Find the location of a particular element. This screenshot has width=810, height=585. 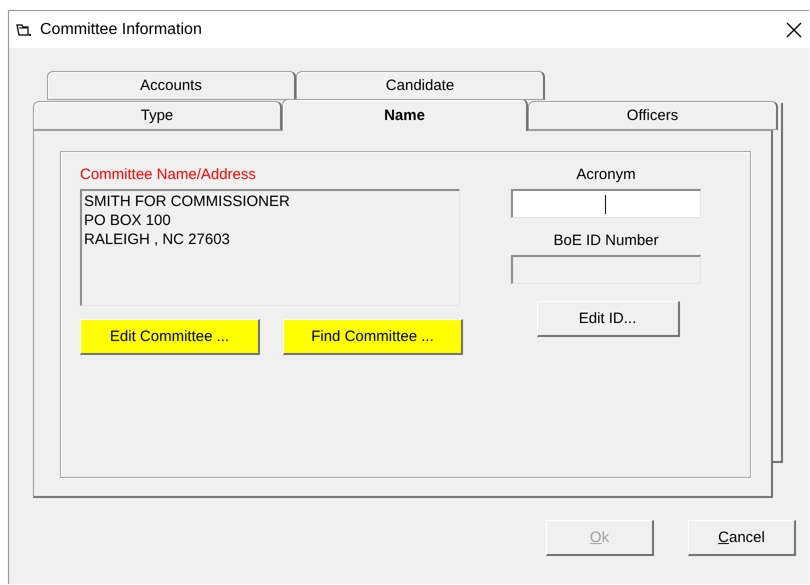

group-label: Committee Name/Address is located at coordinates (168, 175).